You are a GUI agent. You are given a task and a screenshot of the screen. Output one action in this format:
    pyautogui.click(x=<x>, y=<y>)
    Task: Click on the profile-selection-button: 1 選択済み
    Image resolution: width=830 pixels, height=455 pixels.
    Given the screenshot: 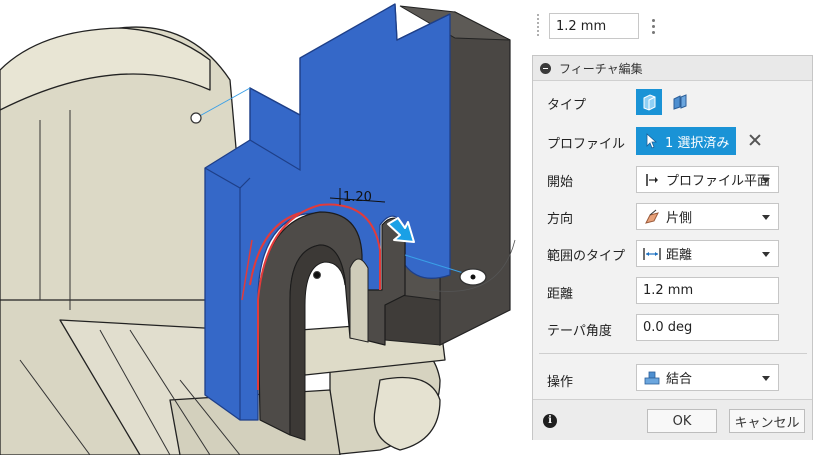 What is the action you would take?
    pyautogui.click(x=686, y=141)
    